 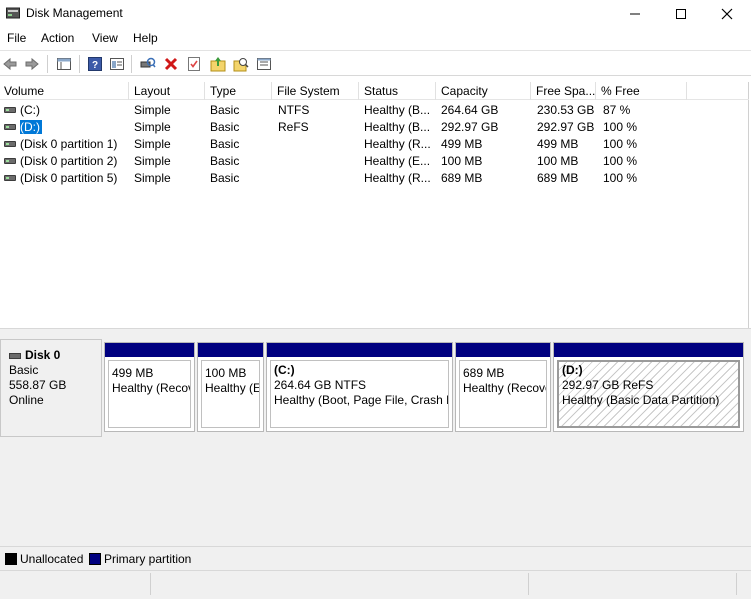 I want to click on partition-details: 499 MB Healthy (Recovery Partition), so click(x=149, y=394).